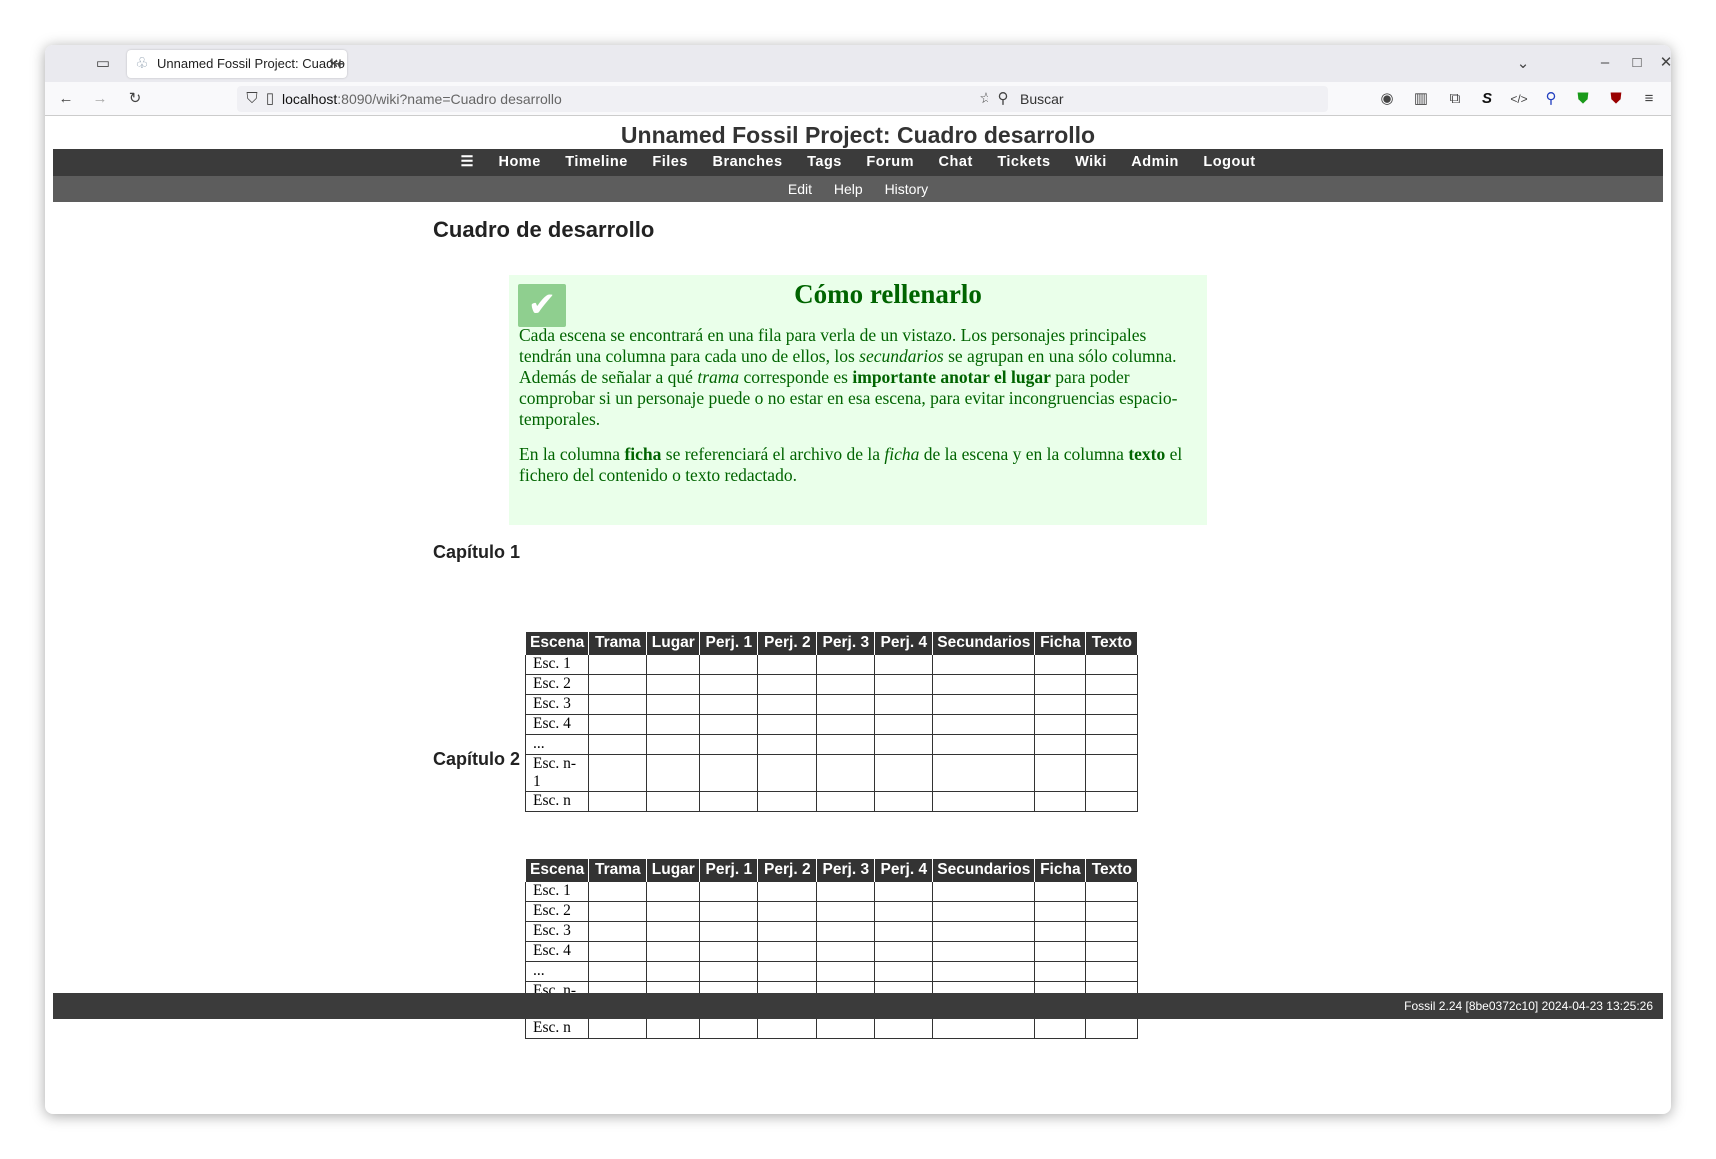  I want to click on column-header: Escena, so click(557, 643).